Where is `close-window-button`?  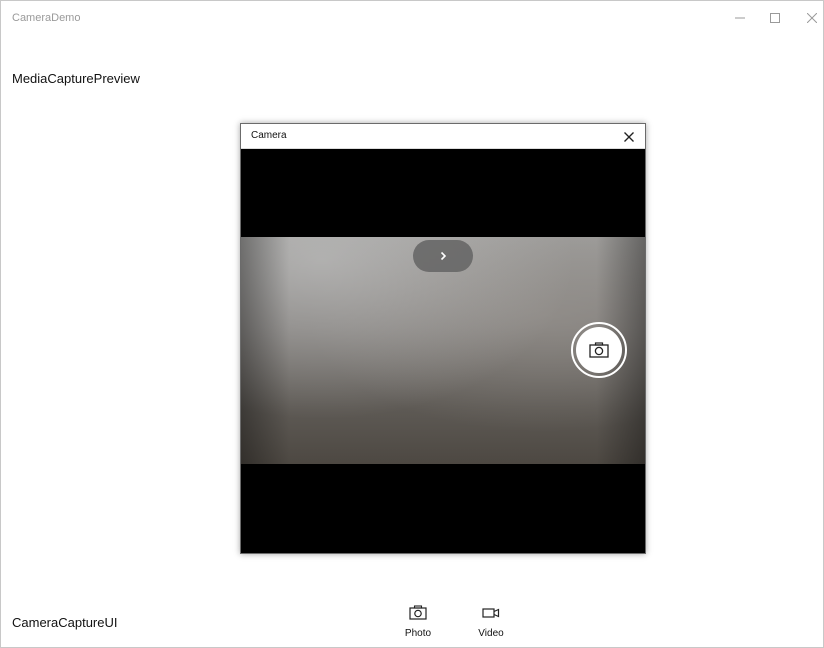
close-window-button is located at coordinates (808, 18).